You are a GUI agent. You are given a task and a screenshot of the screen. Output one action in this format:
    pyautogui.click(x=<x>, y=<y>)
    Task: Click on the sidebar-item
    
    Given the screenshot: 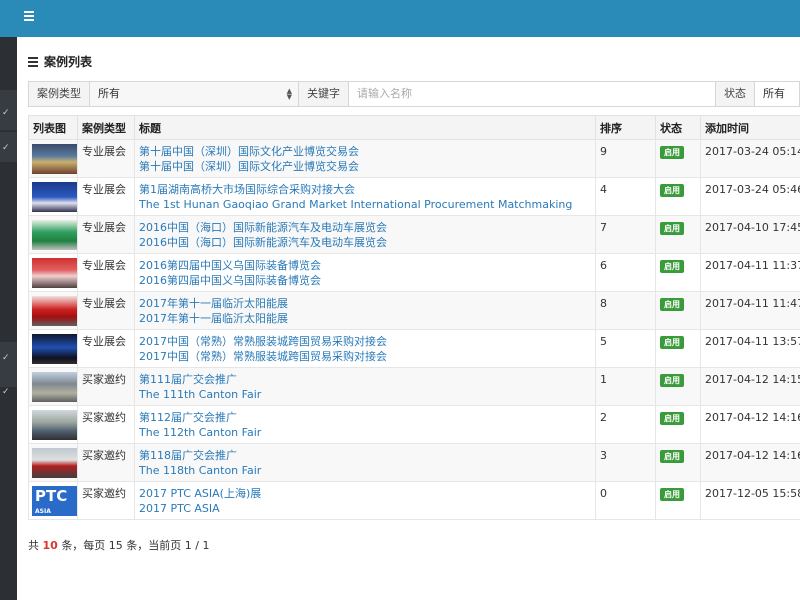 What is the action you would take?
    pyautogui.click(x=8, y=364)
    